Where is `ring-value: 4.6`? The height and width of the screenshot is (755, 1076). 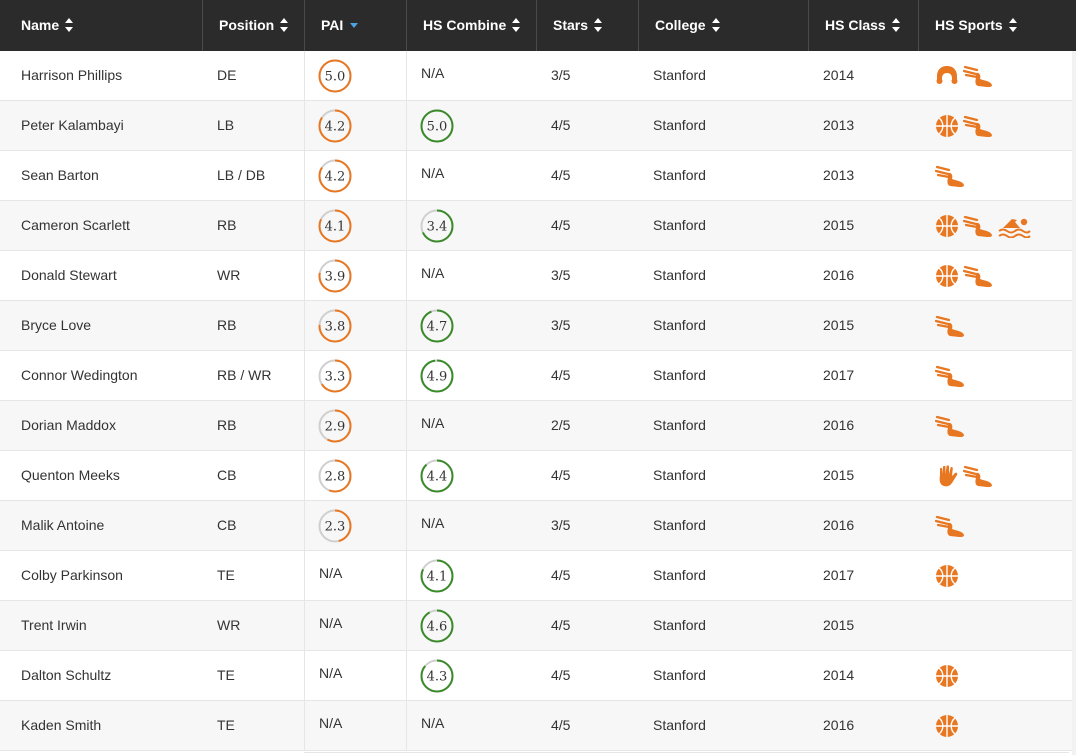
ring-value: 4.6 is located at coordinates (437, 627).